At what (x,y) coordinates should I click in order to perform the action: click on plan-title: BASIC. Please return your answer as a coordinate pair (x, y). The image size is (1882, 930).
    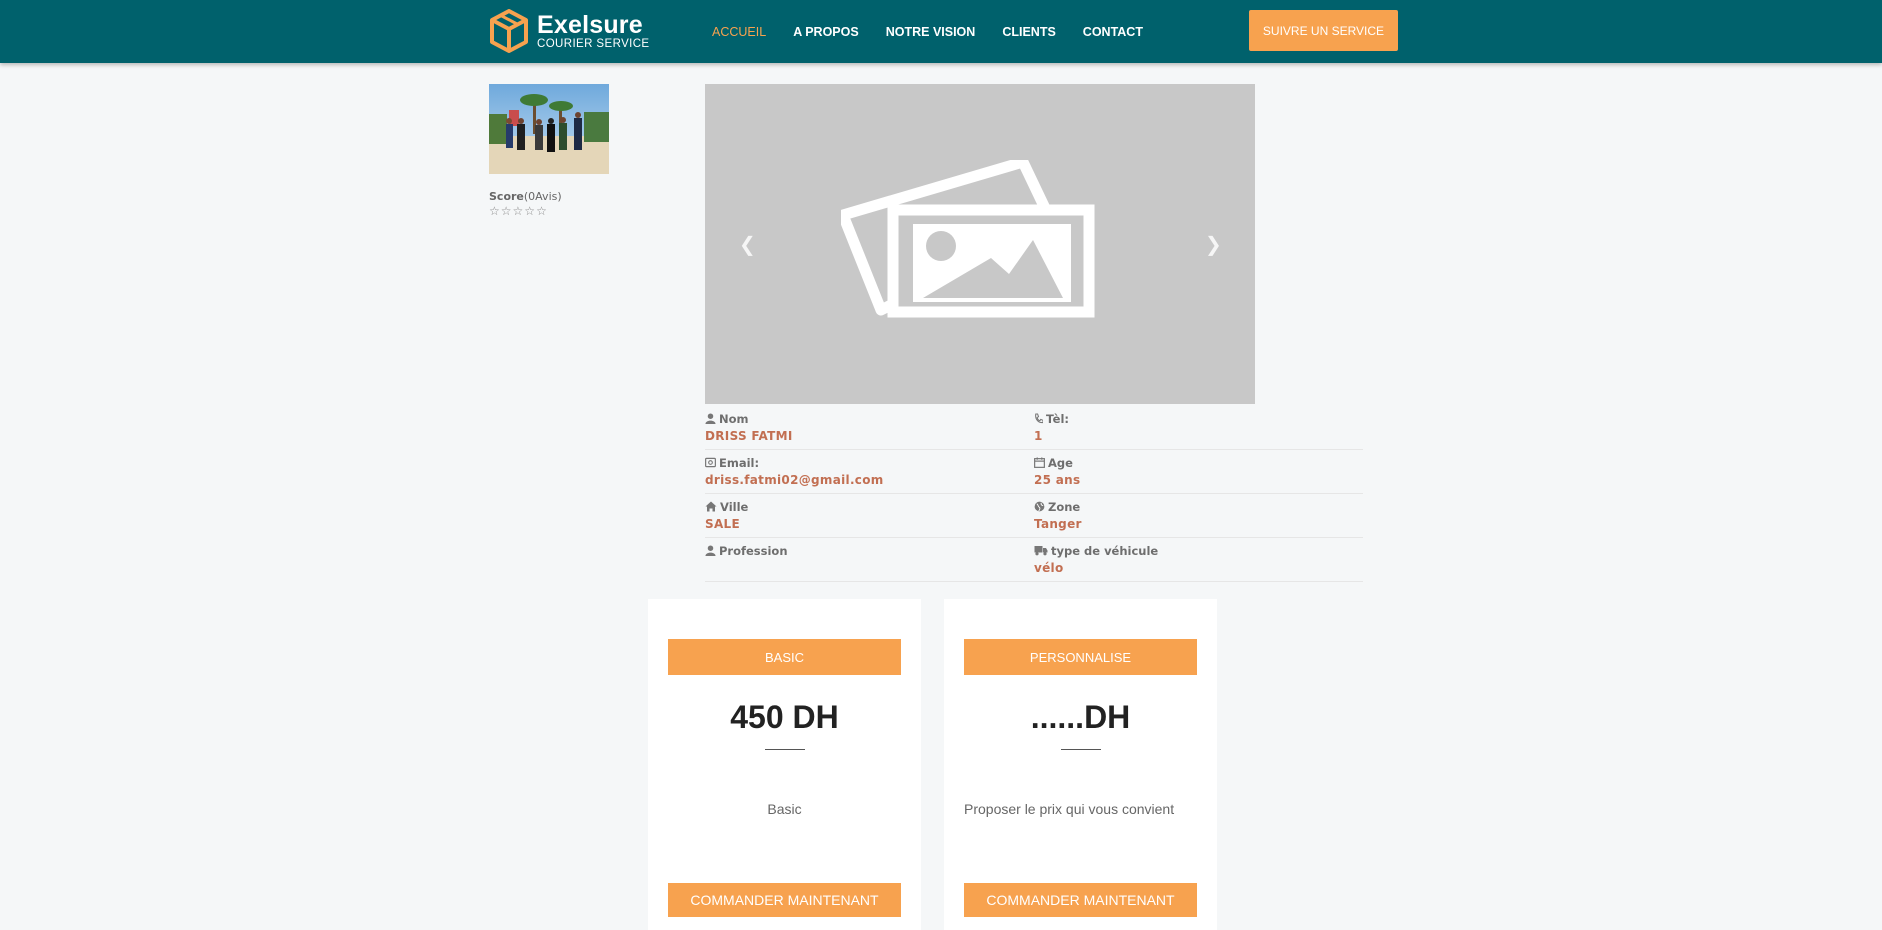
    Looking at the image, I should click on (784, 657).